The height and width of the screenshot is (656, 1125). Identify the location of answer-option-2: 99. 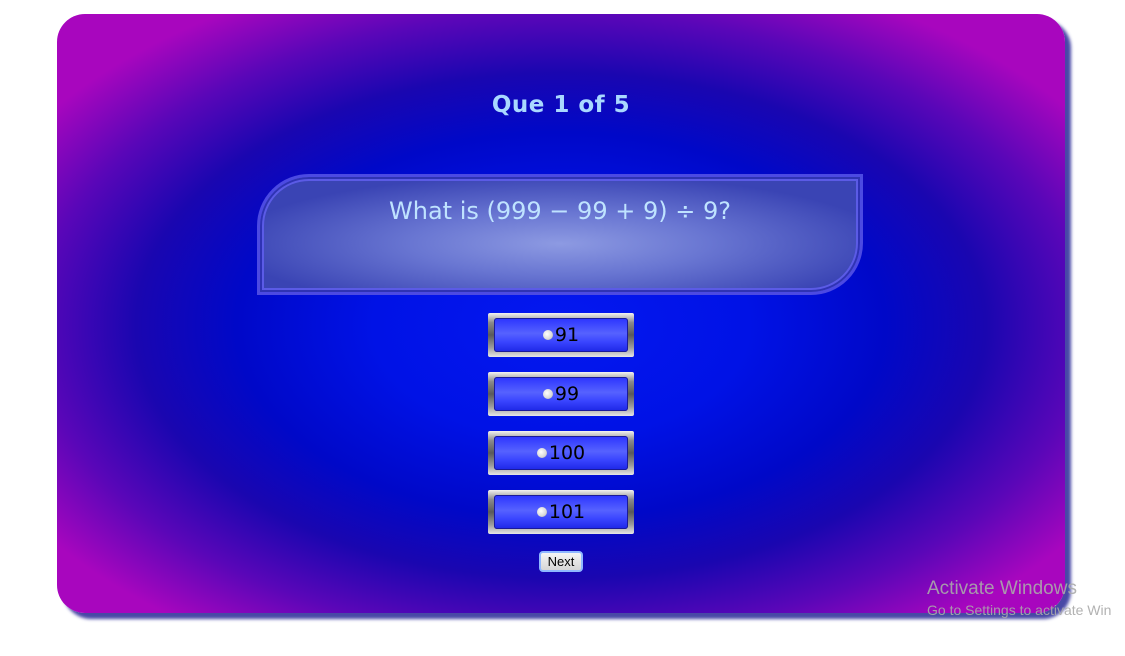
(561, 394).